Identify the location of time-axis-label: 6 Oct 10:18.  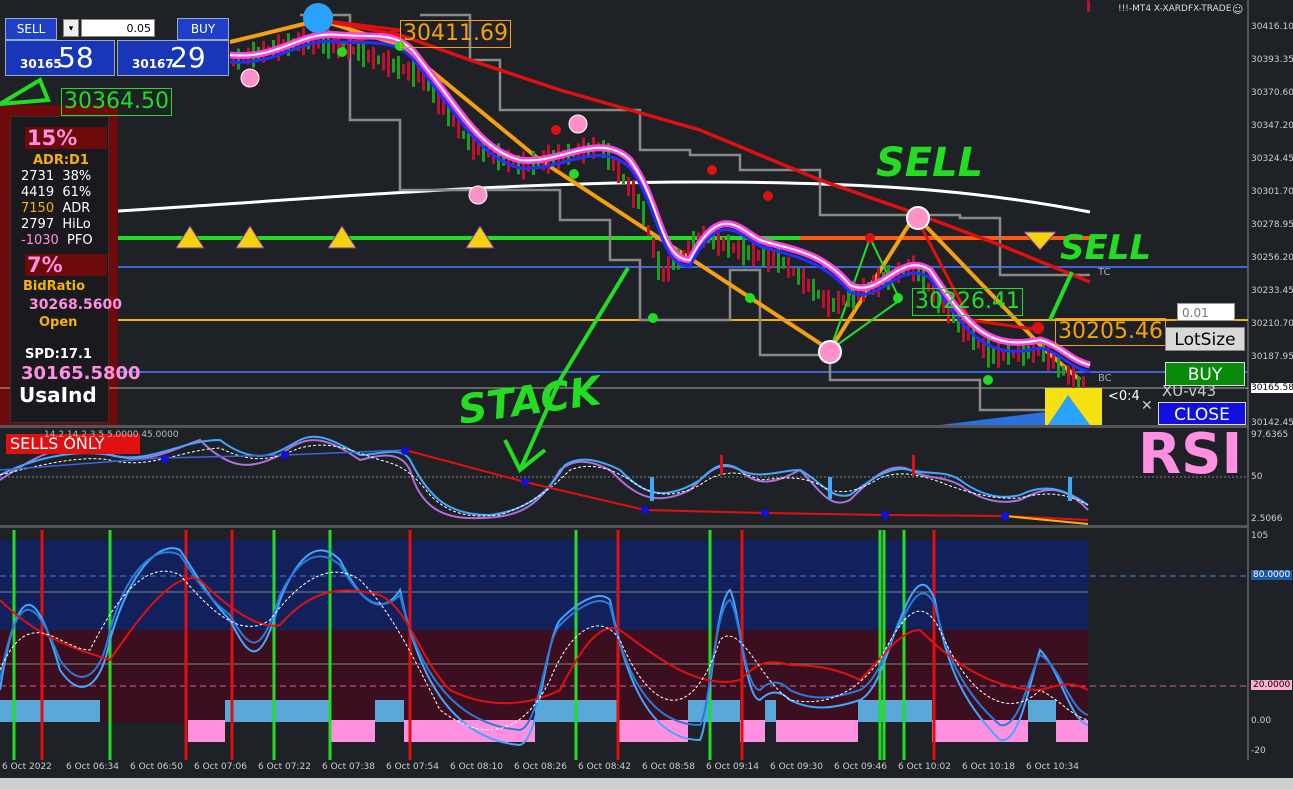
(988, 767).